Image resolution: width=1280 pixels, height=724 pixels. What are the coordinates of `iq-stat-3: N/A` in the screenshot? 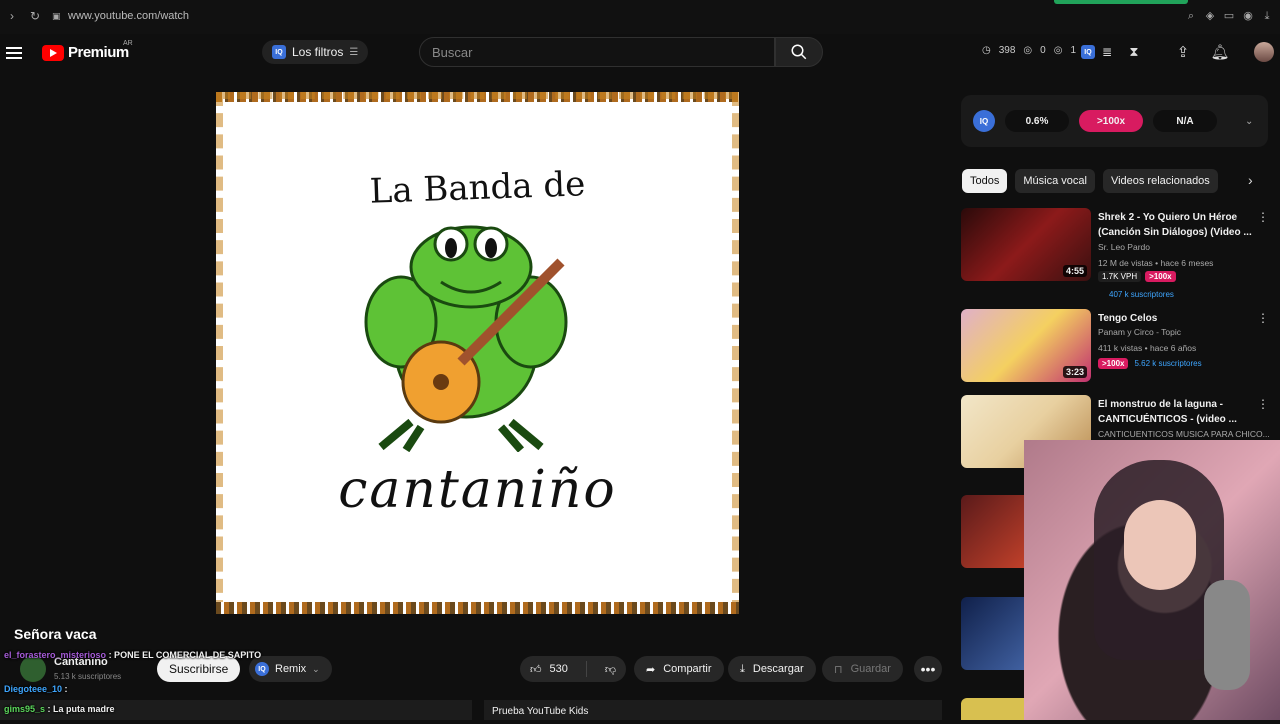 It's located at (1185, 121).